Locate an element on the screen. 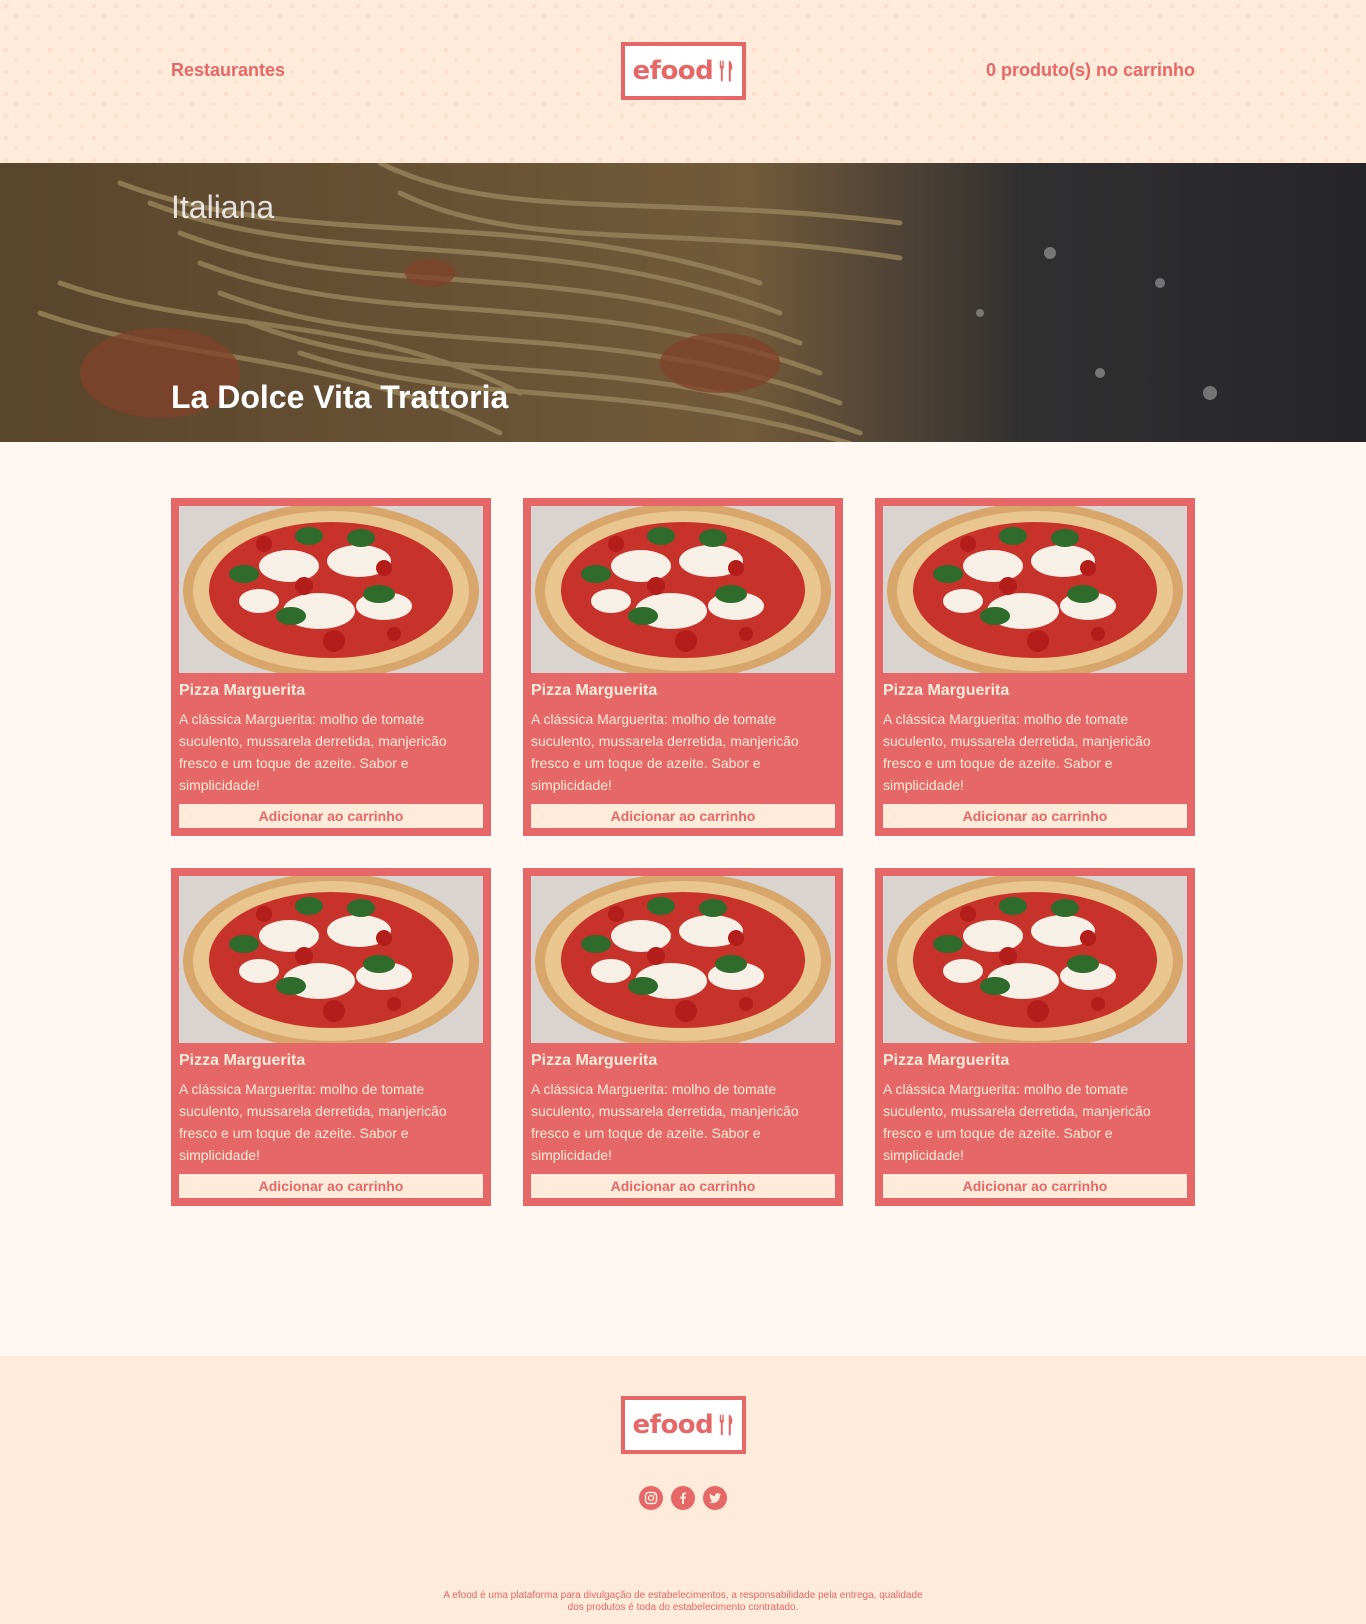 The width and height of the screenshot is (1366, 1624). logo-text: efood is located at coordinates (673, 70).